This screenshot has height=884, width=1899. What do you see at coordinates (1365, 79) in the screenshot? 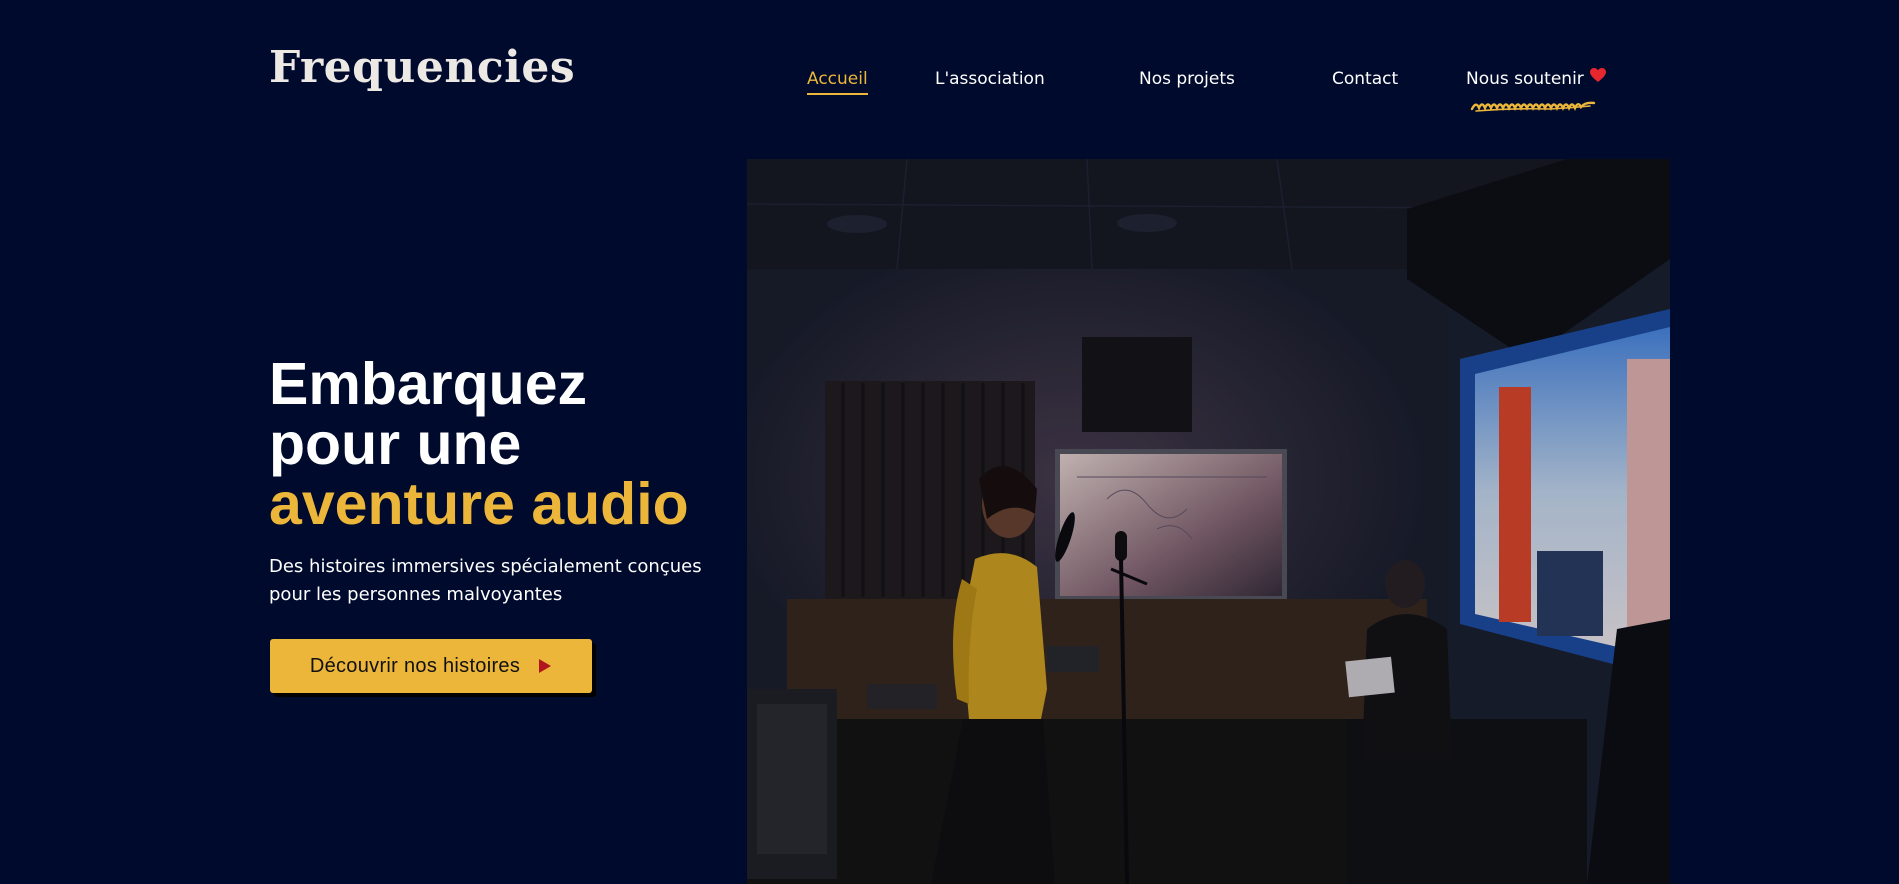
I see `nav-item-contact: Contact` at bounding box center [1365, 79].